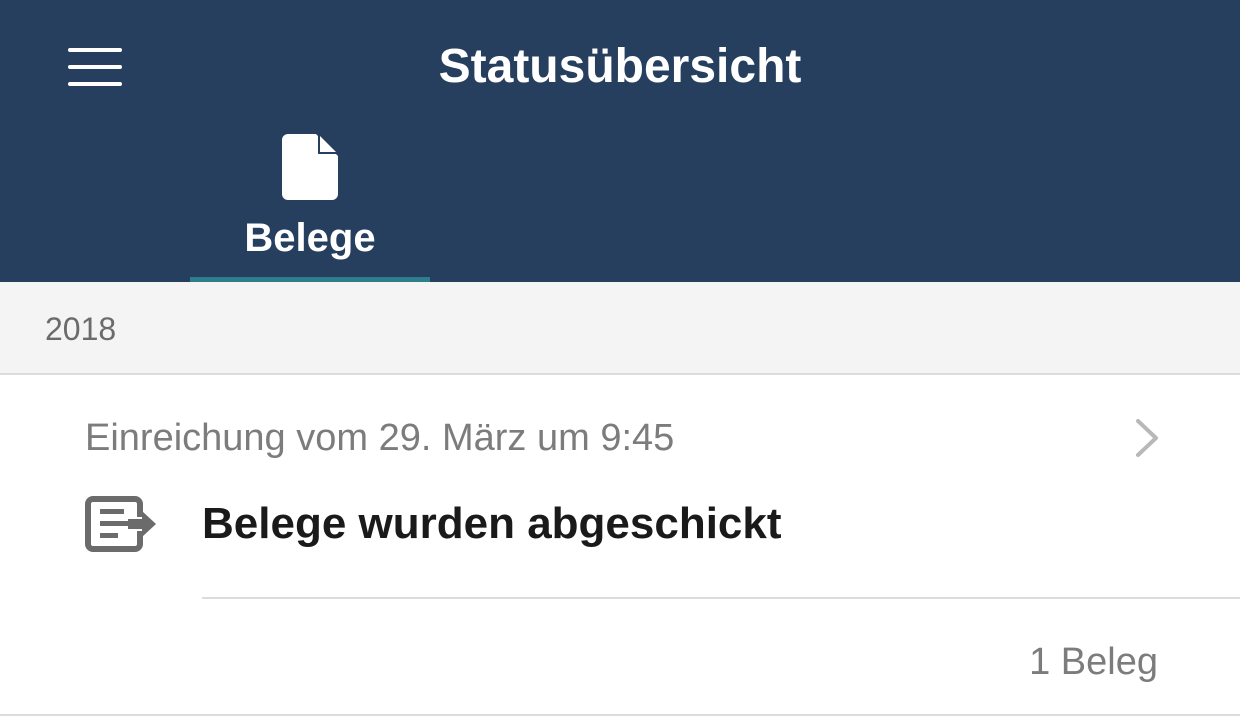  What do you see at coordinates (310, 238) in the screenshot?
I see `tab-label: Belege` at bounding box center [310, 238].